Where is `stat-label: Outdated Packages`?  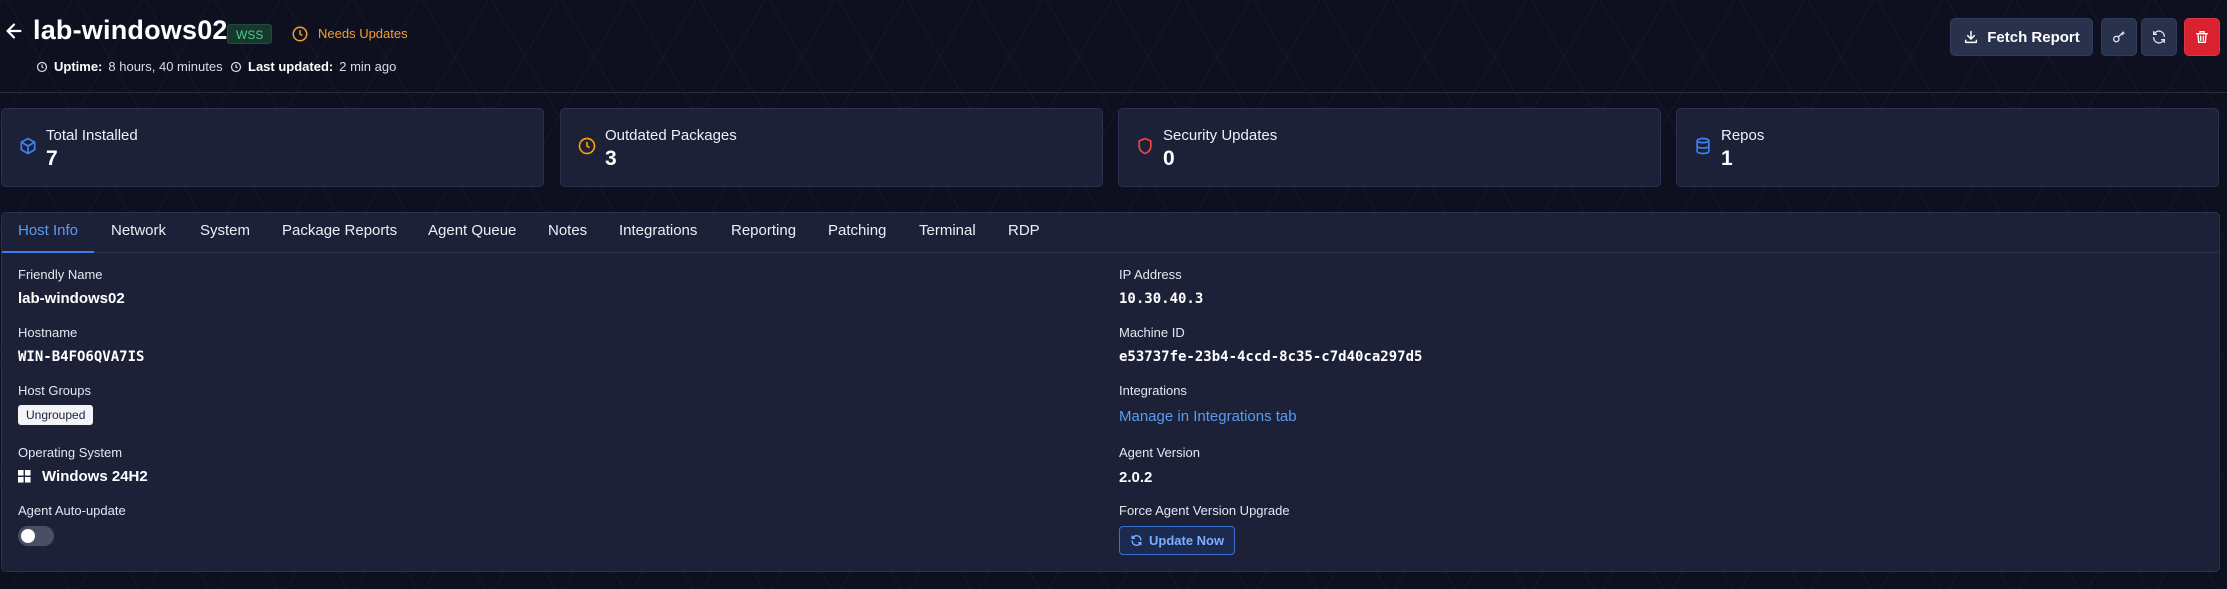 stat-label: Outdated Packages is located at coordinates (671, 135).